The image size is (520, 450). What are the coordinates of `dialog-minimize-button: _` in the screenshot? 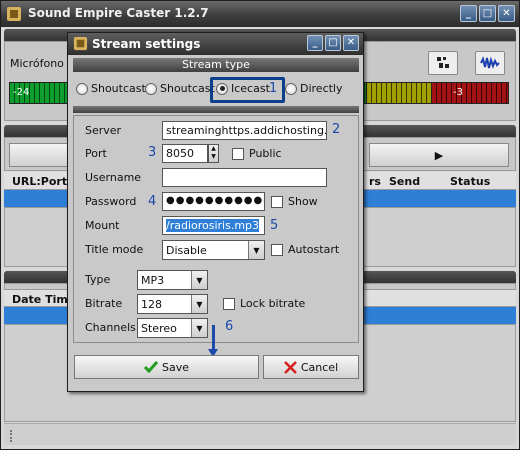 It's located at (315, 43).